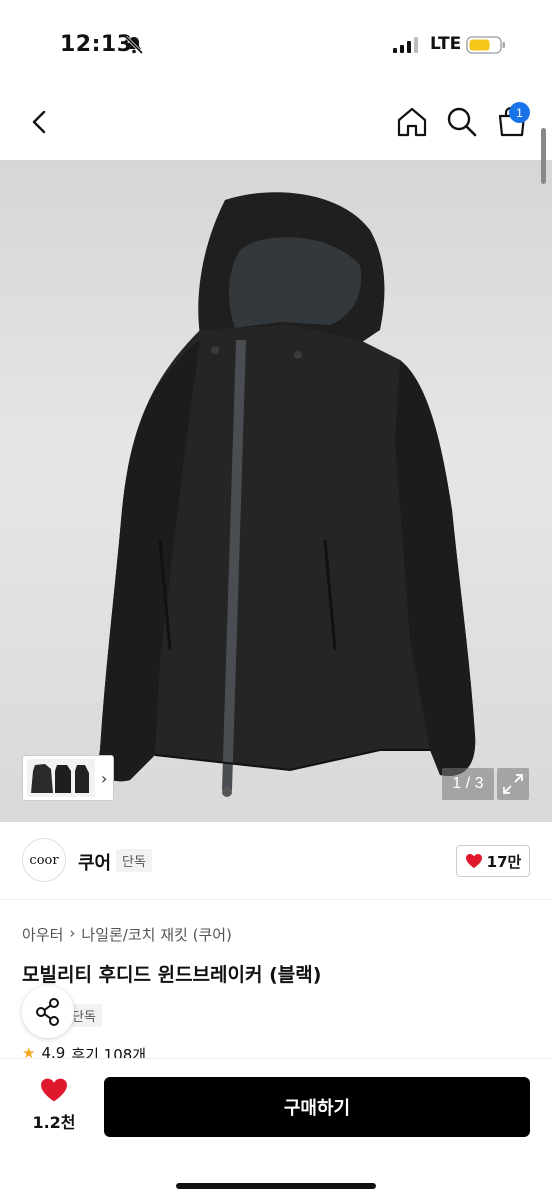 The image size is (552, 1200). I want to click on brand-exclusive-badge: 단독, so click(134, 860).